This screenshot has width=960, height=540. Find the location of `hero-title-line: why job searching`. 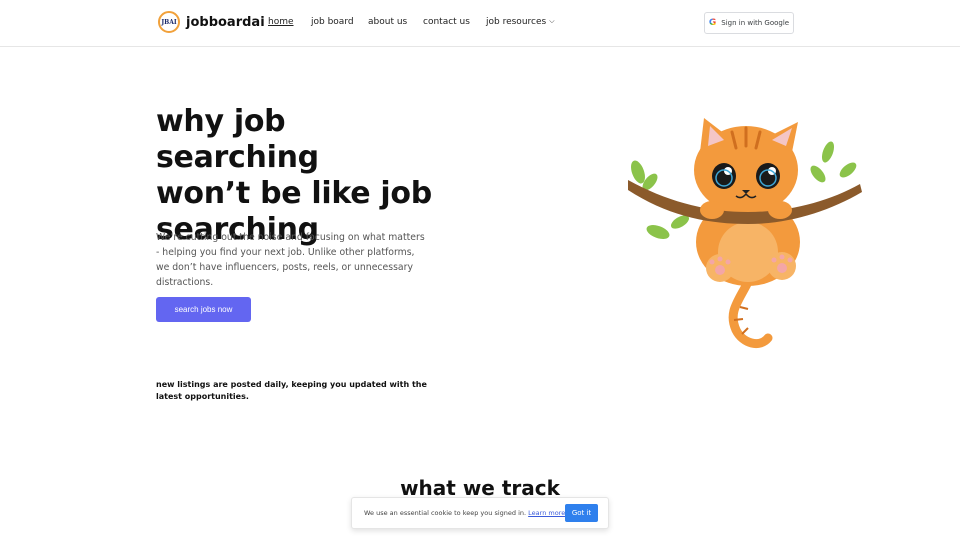

hero-title-line: why job searching is located at coordinates (237, 139).